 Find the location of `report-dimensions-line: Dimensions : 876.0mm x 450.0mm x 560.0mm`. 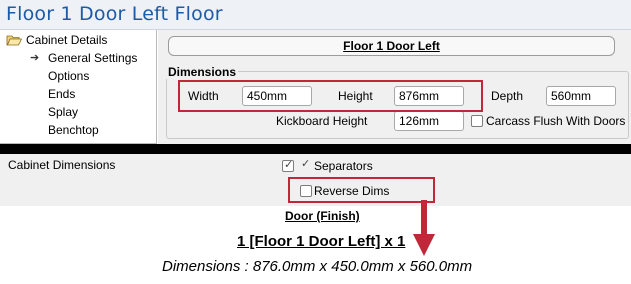

report-dimensions-line: Dimensions : 876.0mm x 450.0mm x 560.0mm is located at coordinates (317, 266).